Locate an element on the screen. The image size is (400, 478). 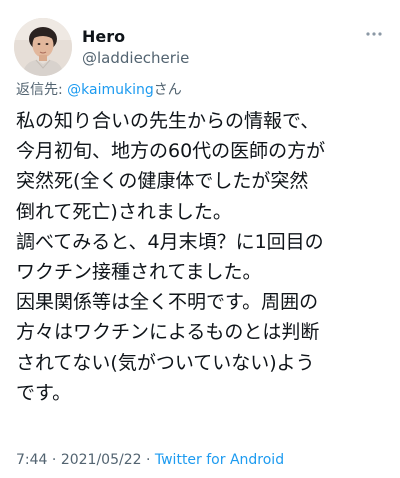
tweet-metadata: 7:44 · 2021/05/22 · Twitter for Android is located at coordinates (150, 460).